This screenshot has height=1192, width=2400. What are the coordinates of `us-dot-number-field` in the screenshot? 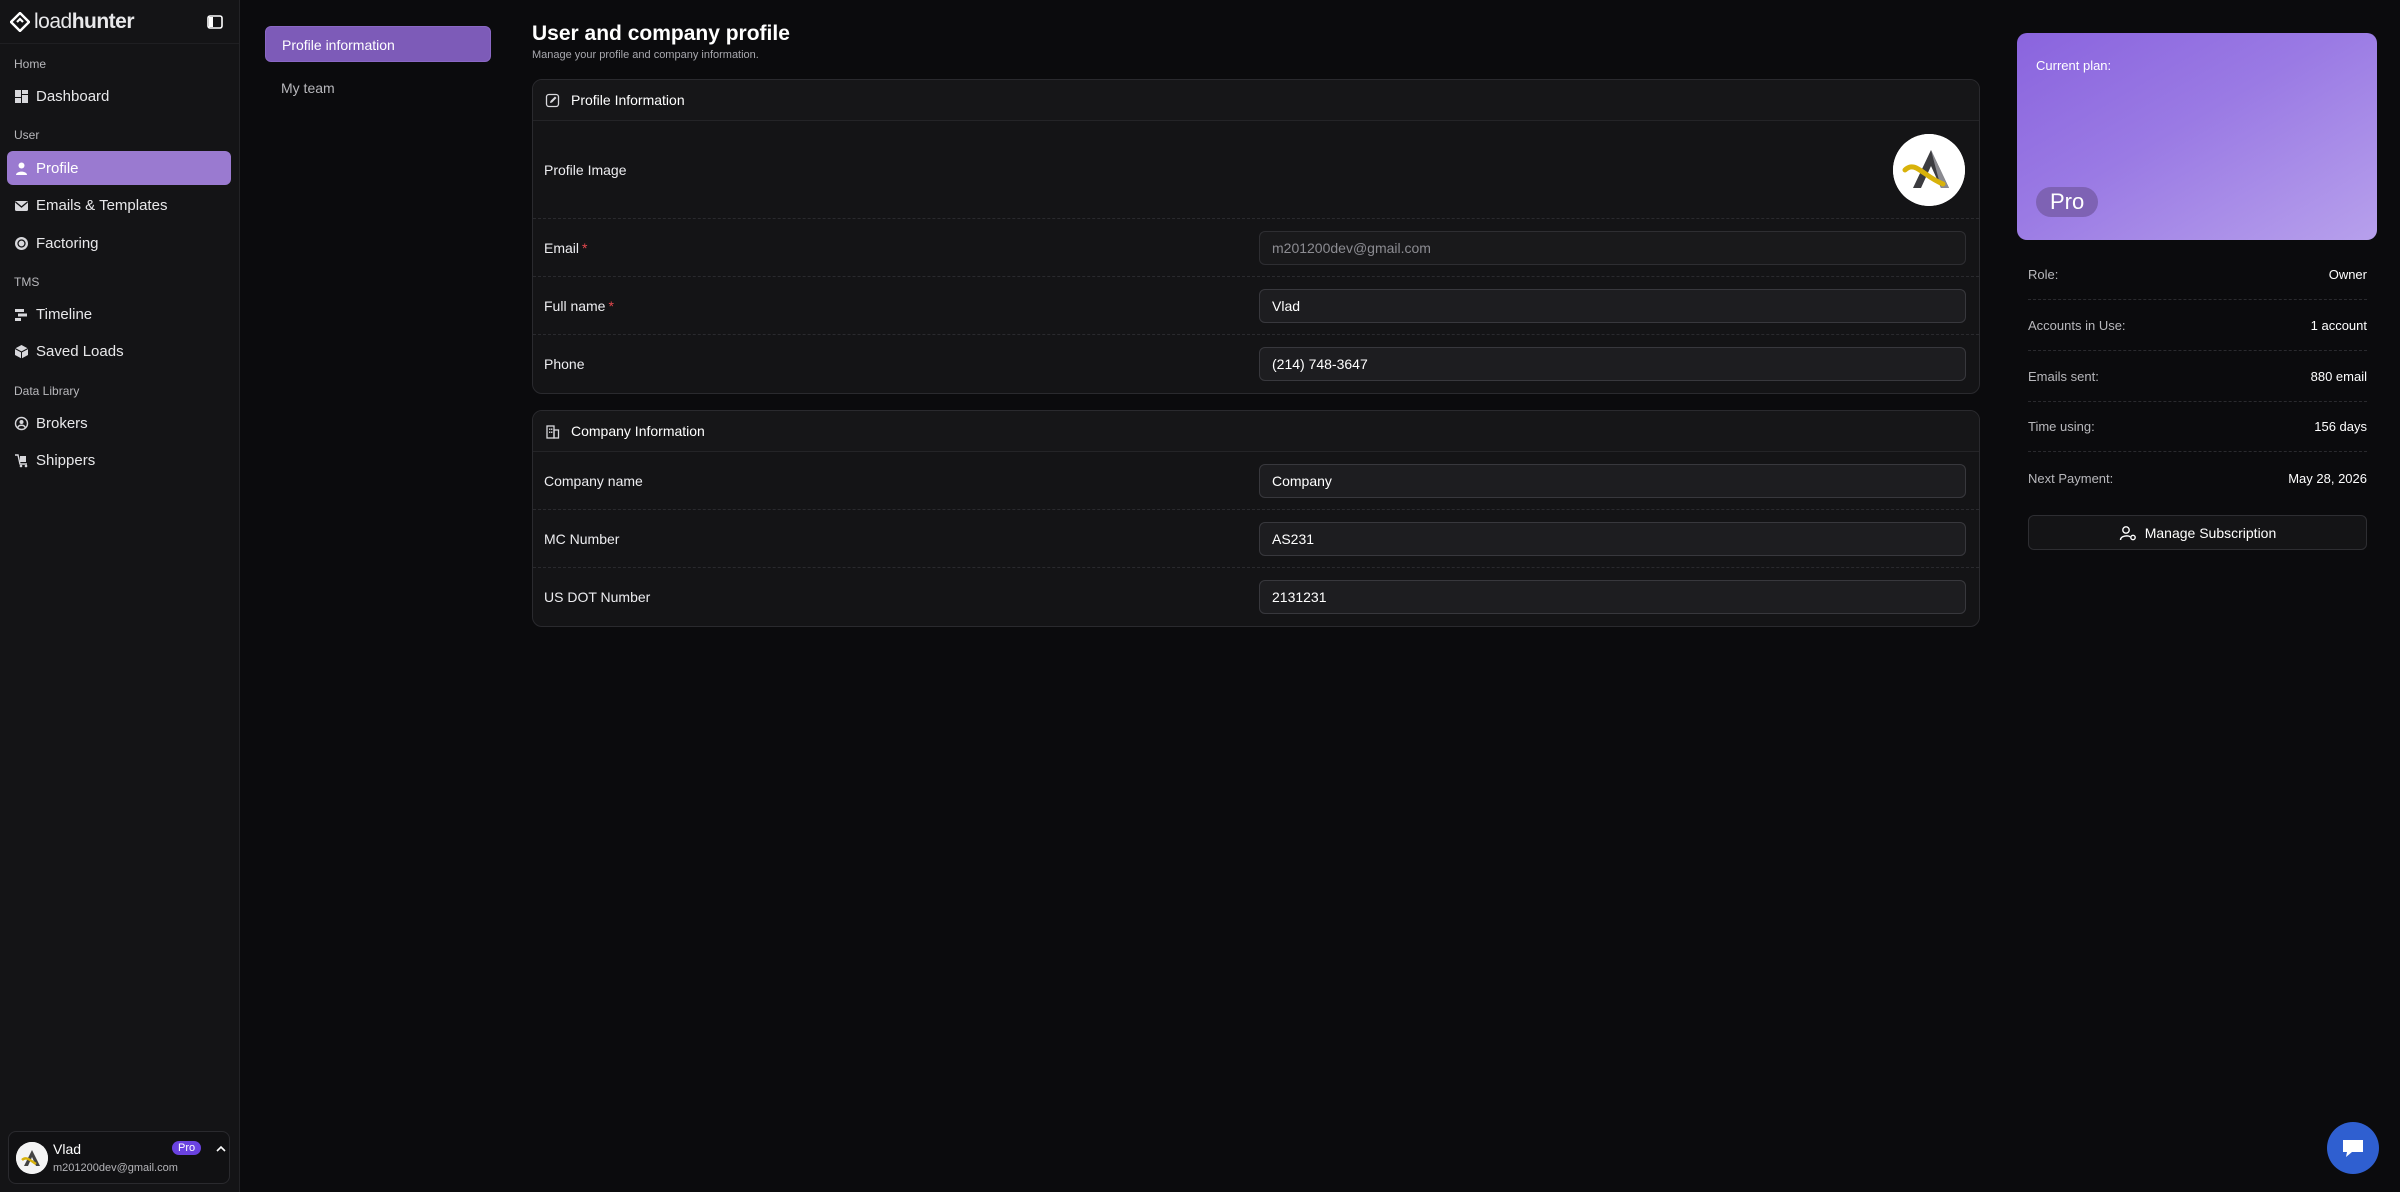 It's located at (1612, 597).